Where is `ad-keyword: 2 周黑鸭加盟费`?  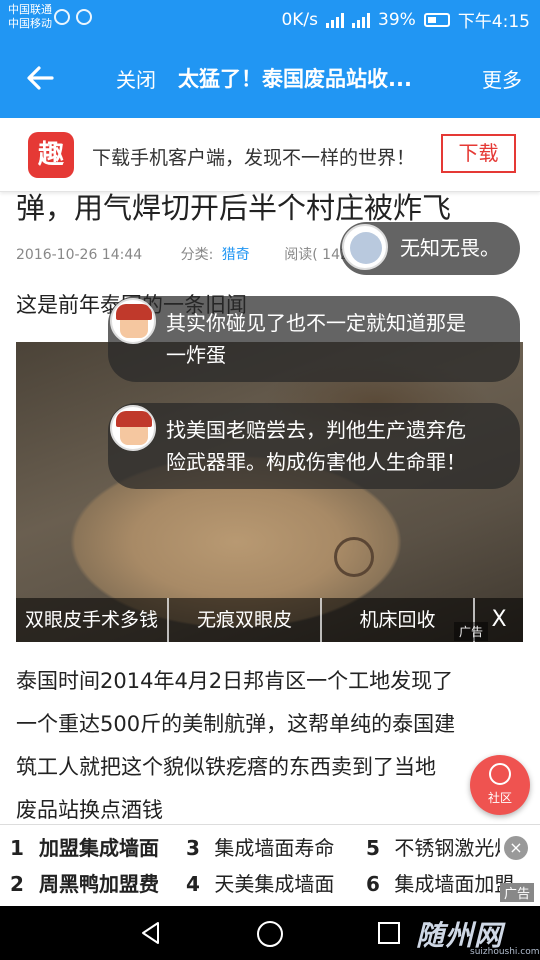
ad-keyword: 2 周黑鸭加盟费 is located at coordinates (93, 884).